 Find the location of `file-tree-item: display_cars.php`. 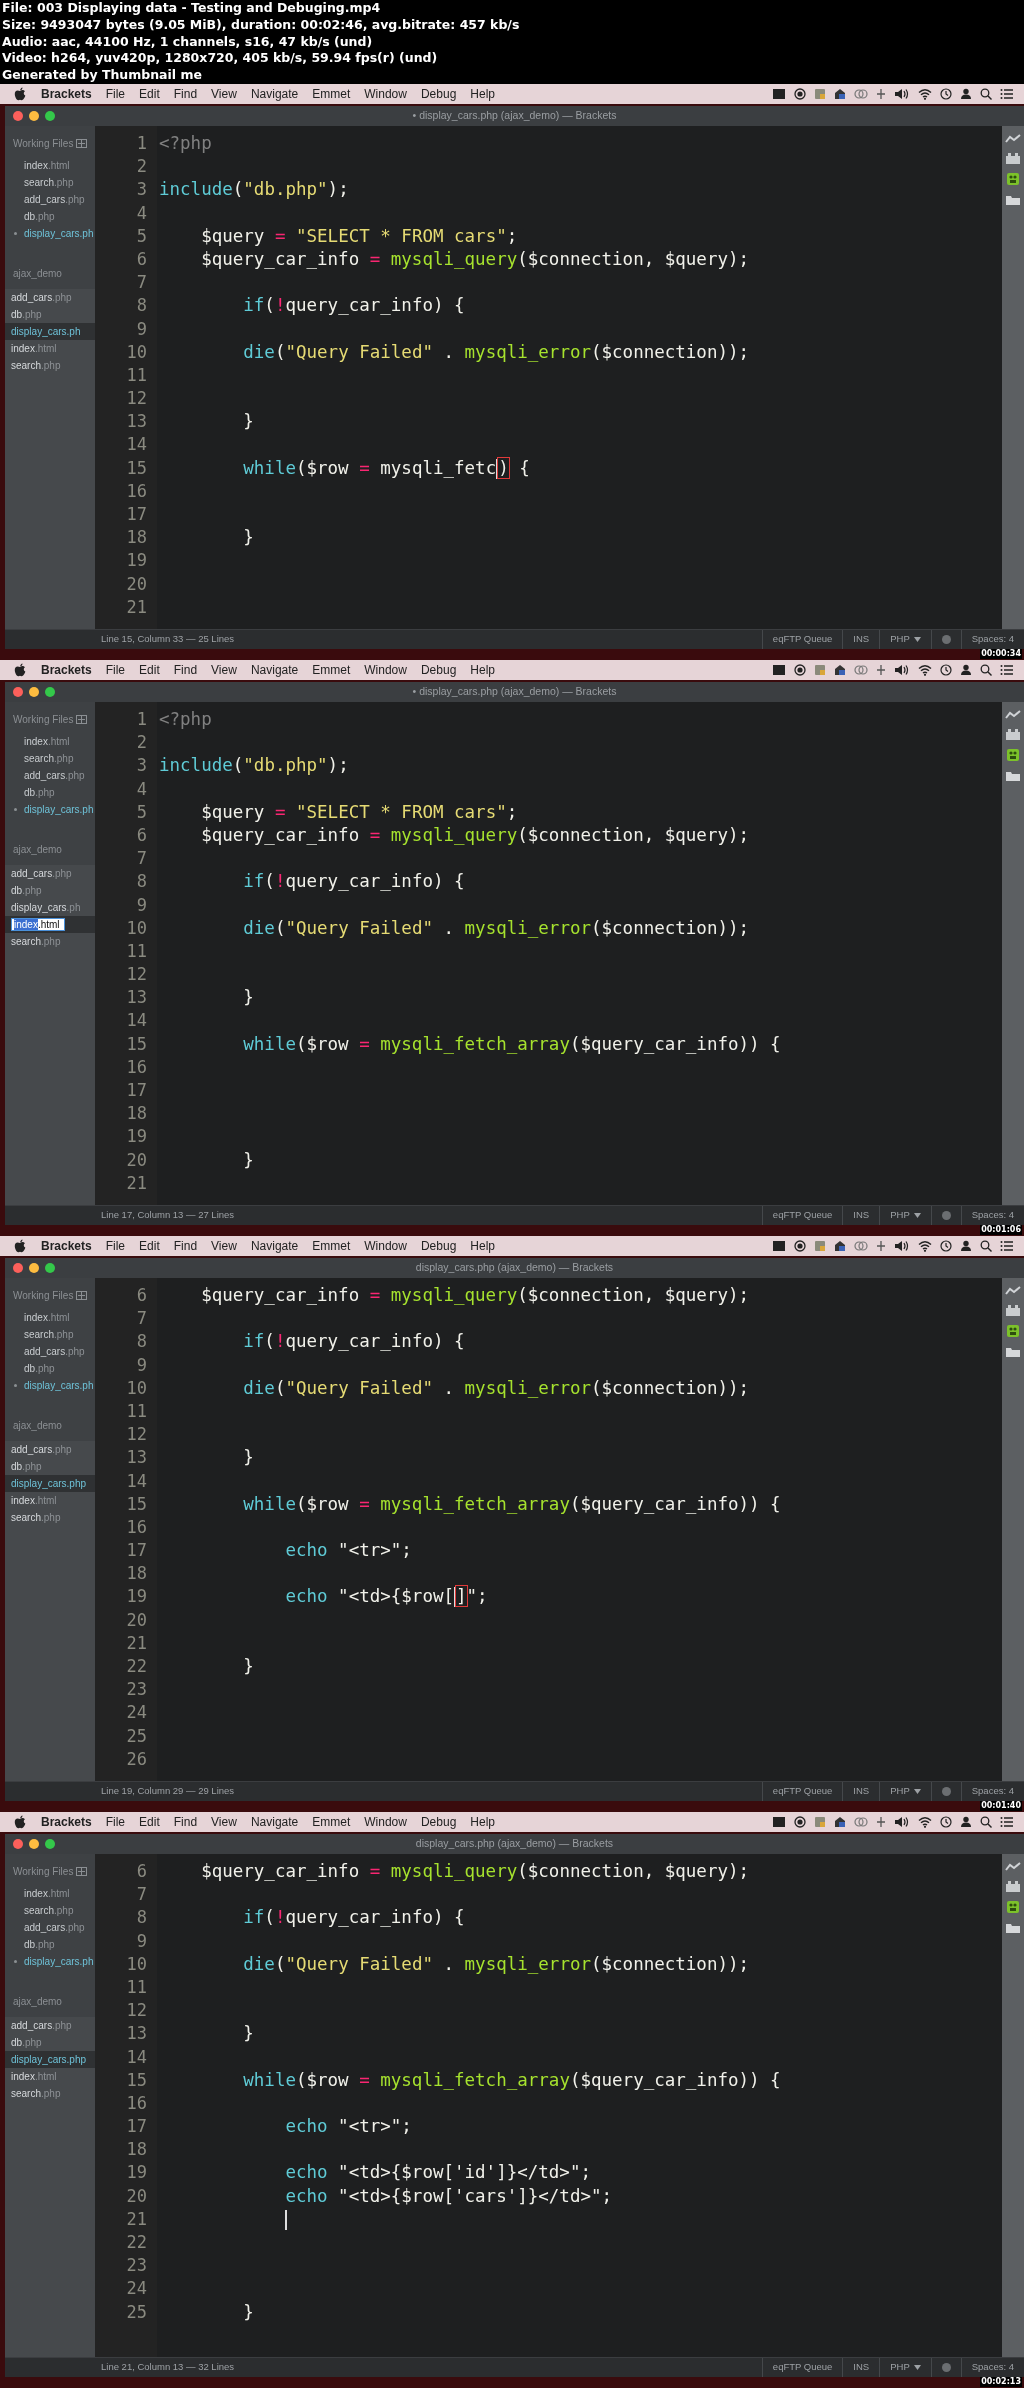

file-tree-item: display_cars.php is located at coordinates (50, 1483).